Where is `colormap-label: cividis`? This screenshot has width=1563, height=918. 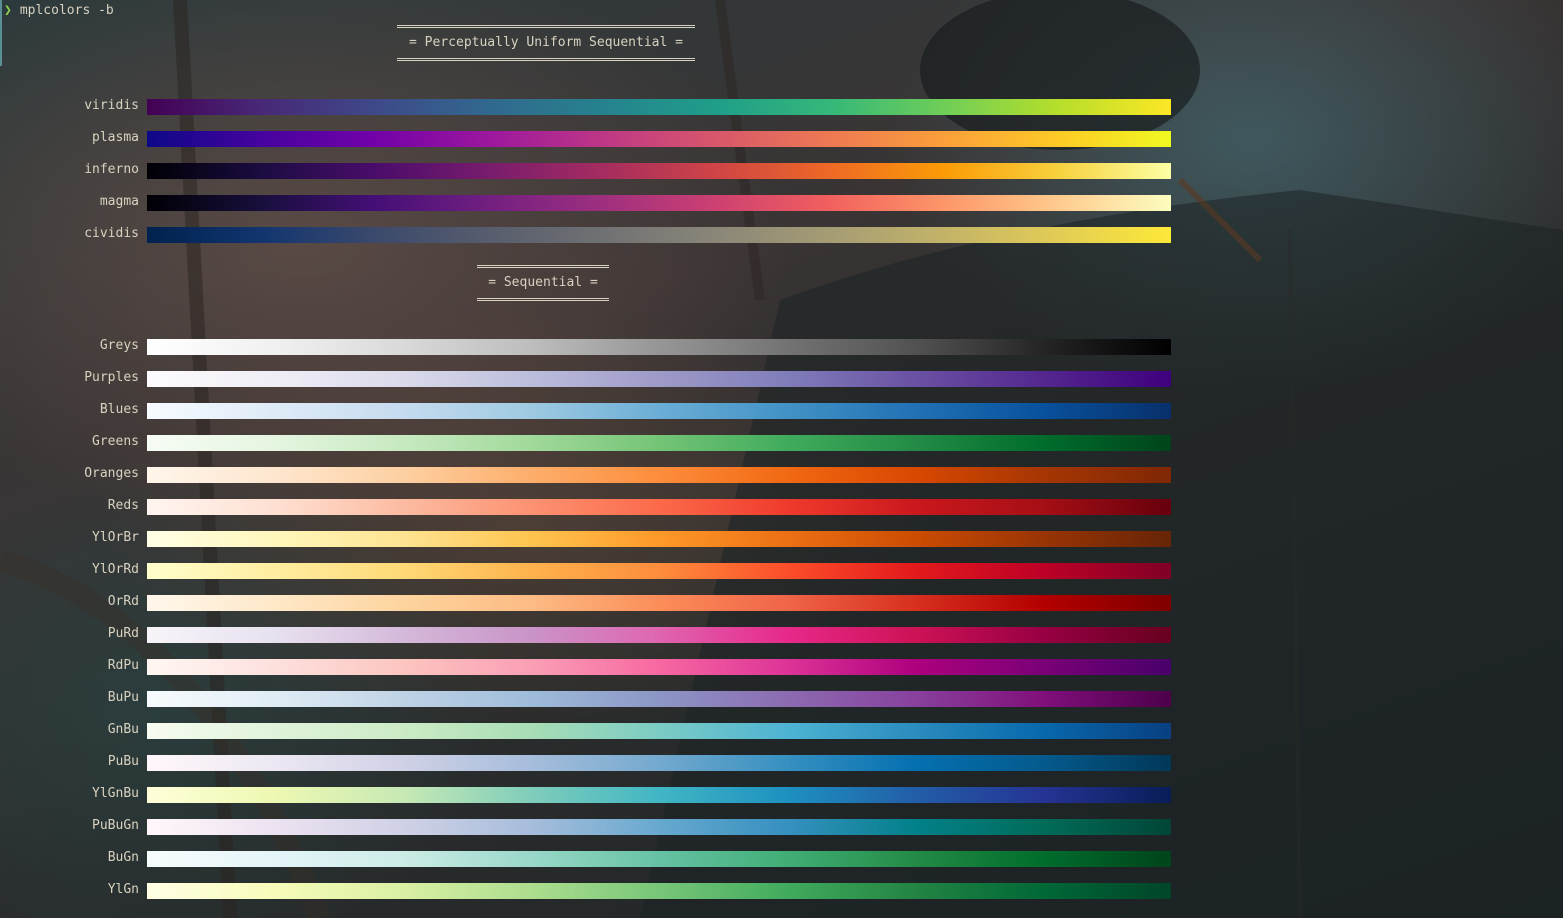 colormap-label: cividis is located at coordinates (111, 233).